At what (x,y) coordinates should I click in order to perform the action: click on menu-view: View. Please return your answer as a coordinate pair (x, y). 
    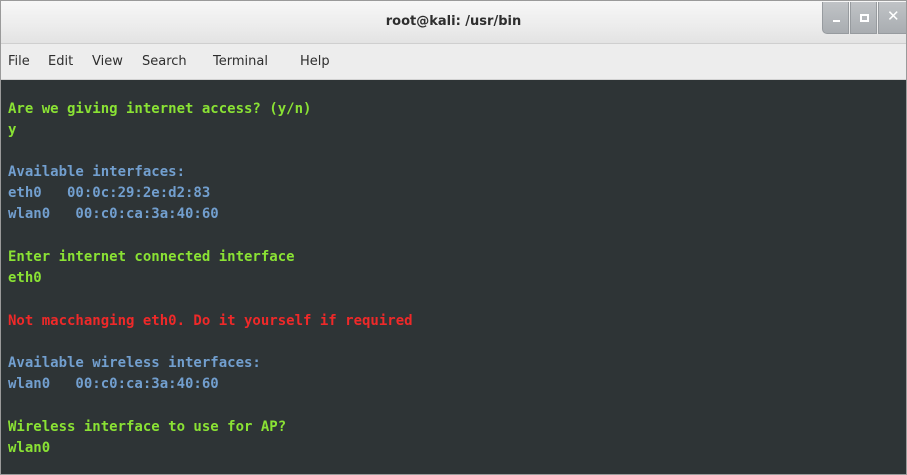
    Looking at the image, I should click on (107, 61).